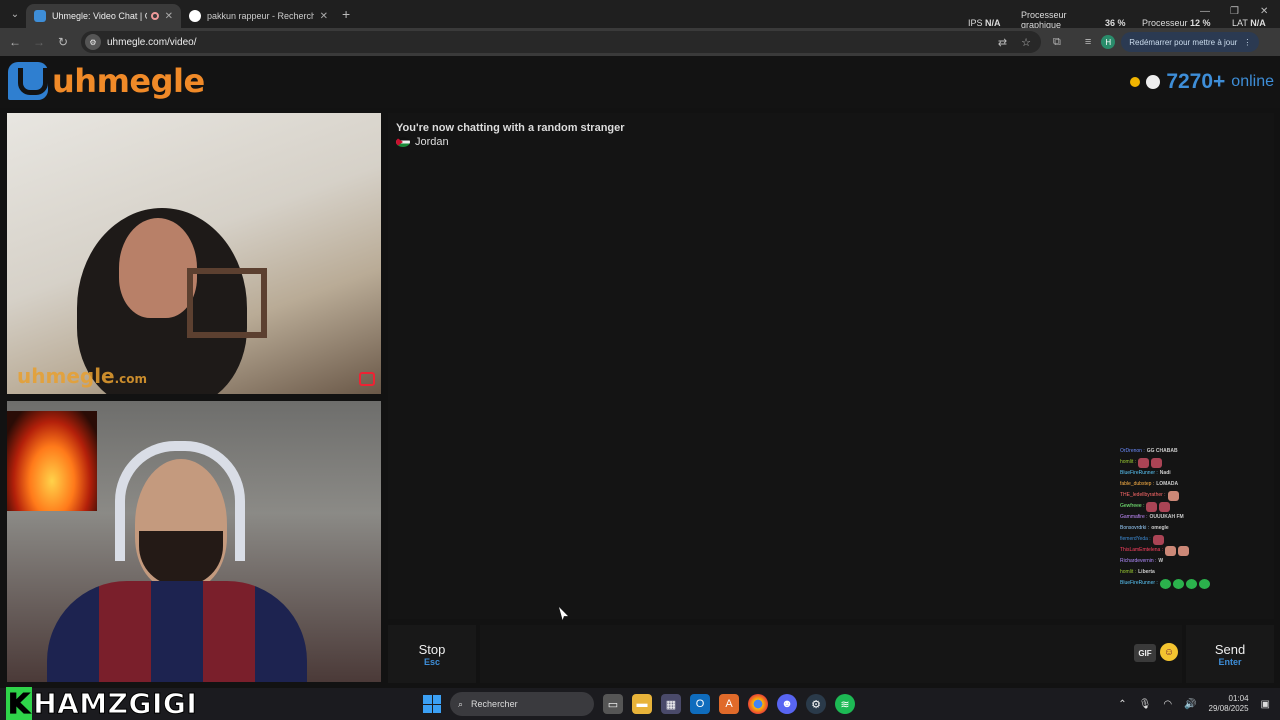 Image resolution: width=1280 pixels, height=720 pixels. I want to click on tab-google-search: pakkun rappeur - Recherche G ✕, so click(258, 16).